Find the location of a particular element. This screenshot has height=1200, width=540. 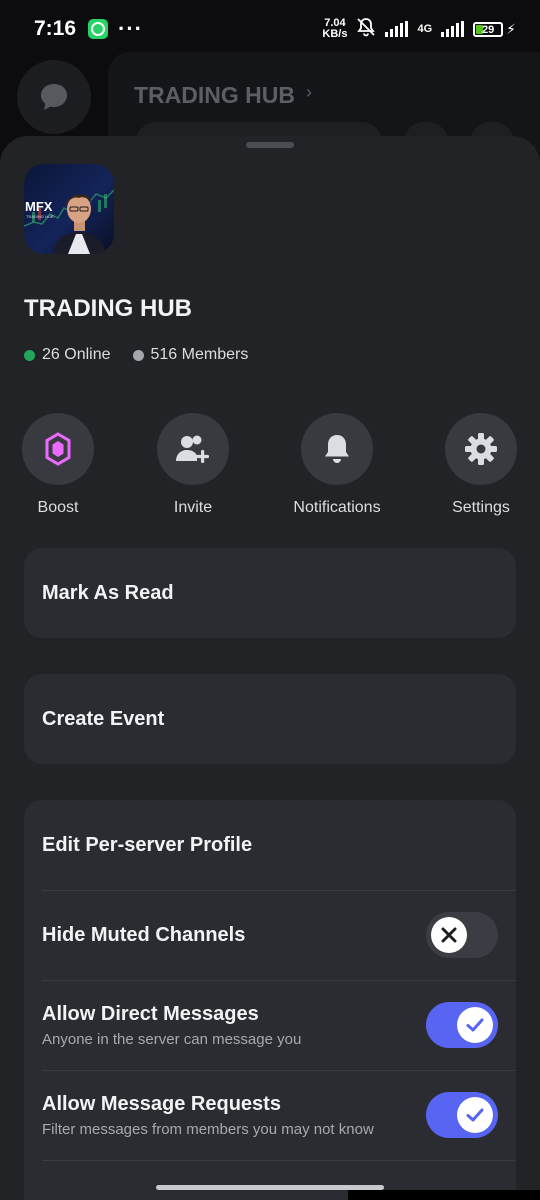

notifications-off-icon is located at coordinates (366, 29).